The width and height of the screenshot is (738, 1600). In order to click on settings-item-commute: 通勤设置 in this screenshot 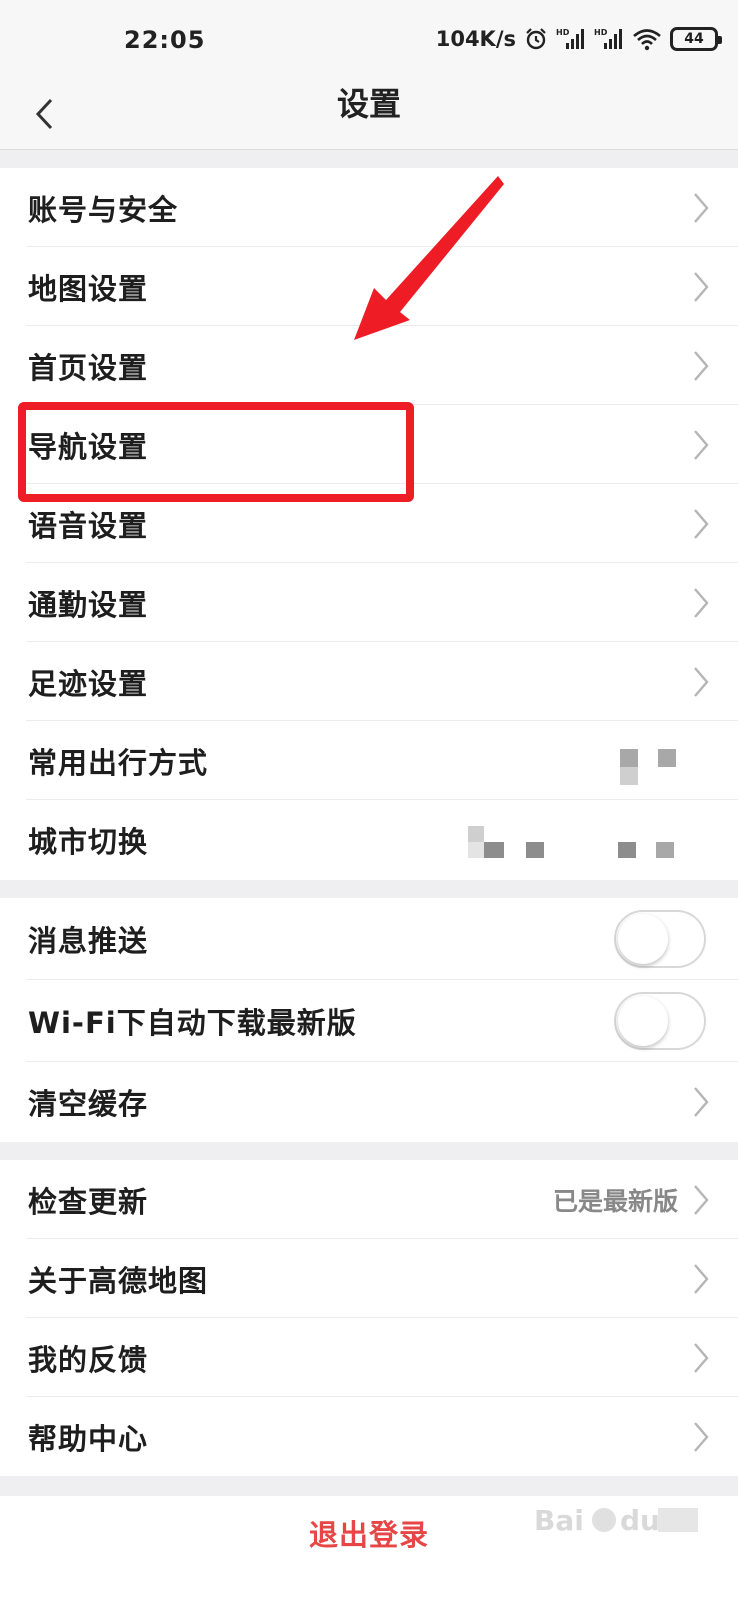, I will do `click(369, 602)`.